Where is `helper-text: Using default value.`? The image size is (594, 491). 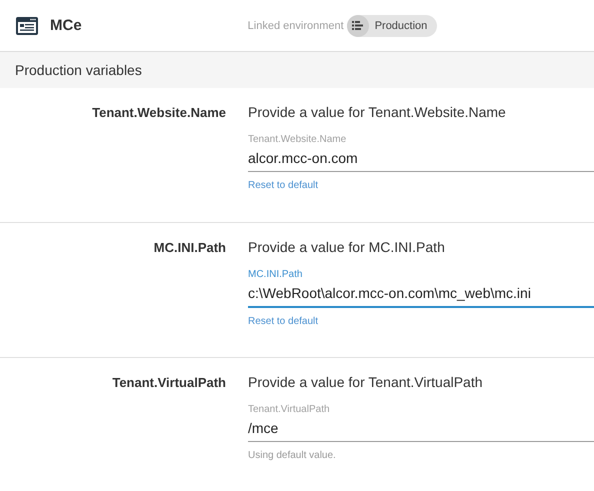 helper-text: Using default value. is located at coordinates (292, 455).